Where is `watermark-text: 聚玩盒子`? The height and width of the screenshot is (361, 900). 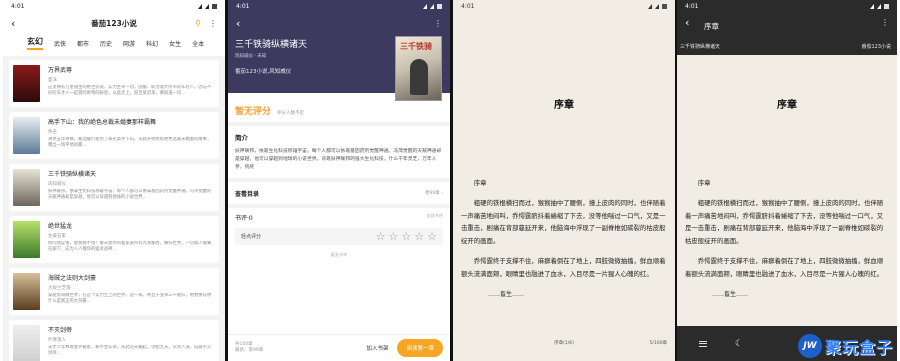
watermark-text: 聚玩盒子 is located at coordinates (858, 347).